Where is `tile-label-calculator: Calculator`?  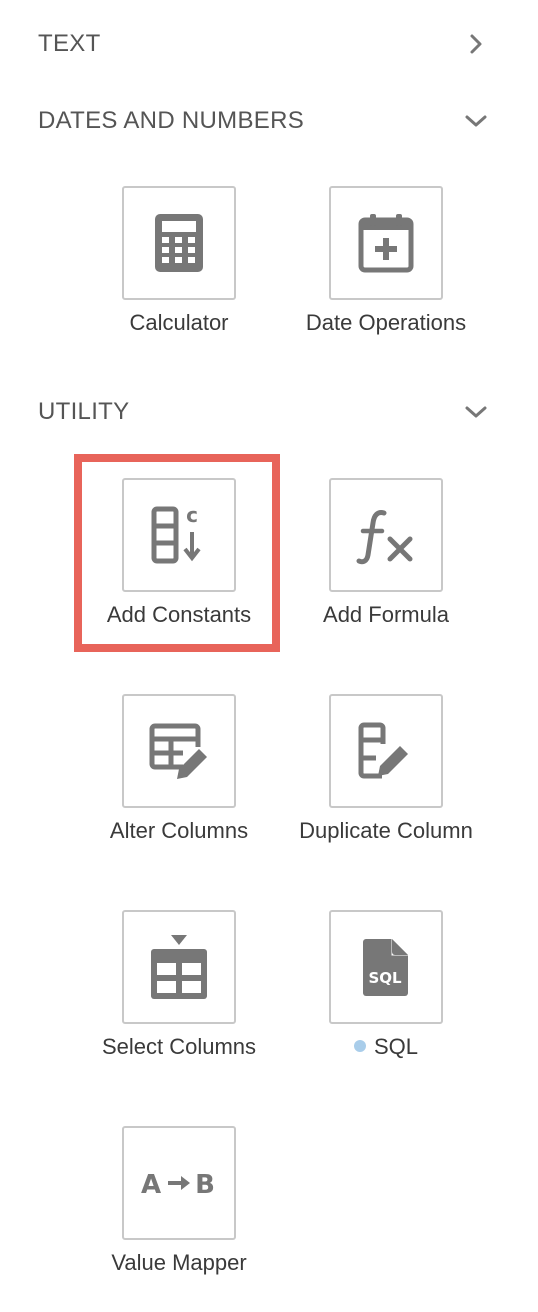
tile-label-calculator: Calculator is located at coordinates (179, 322).